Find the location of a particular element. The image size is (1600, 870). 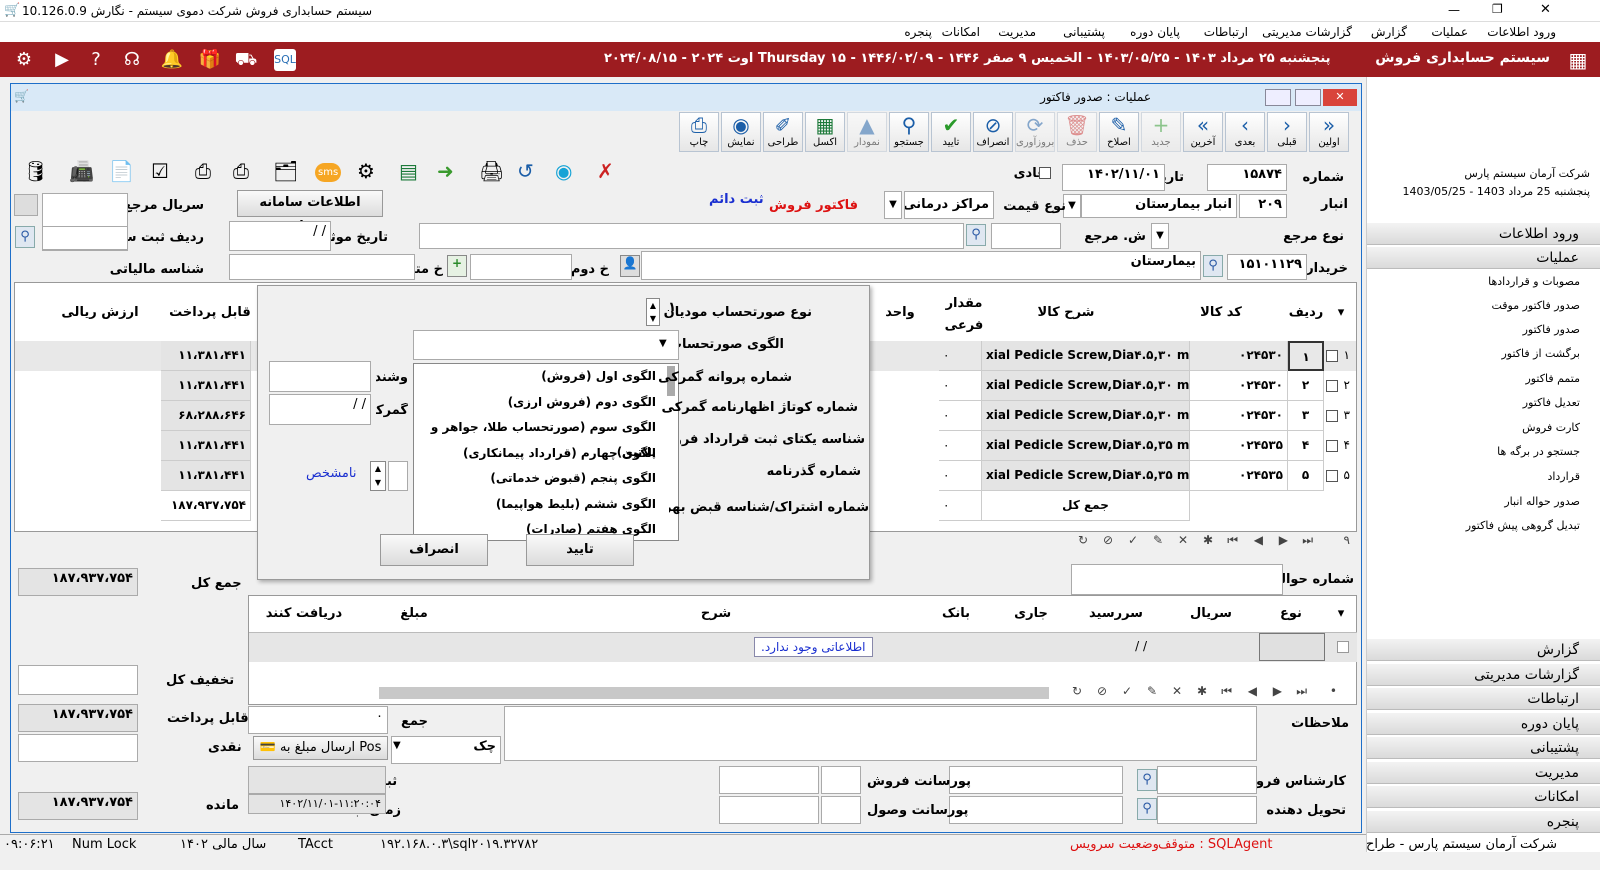

item-code: ۰۲۴۵۳۵ is located at coordinates (1239, 476).